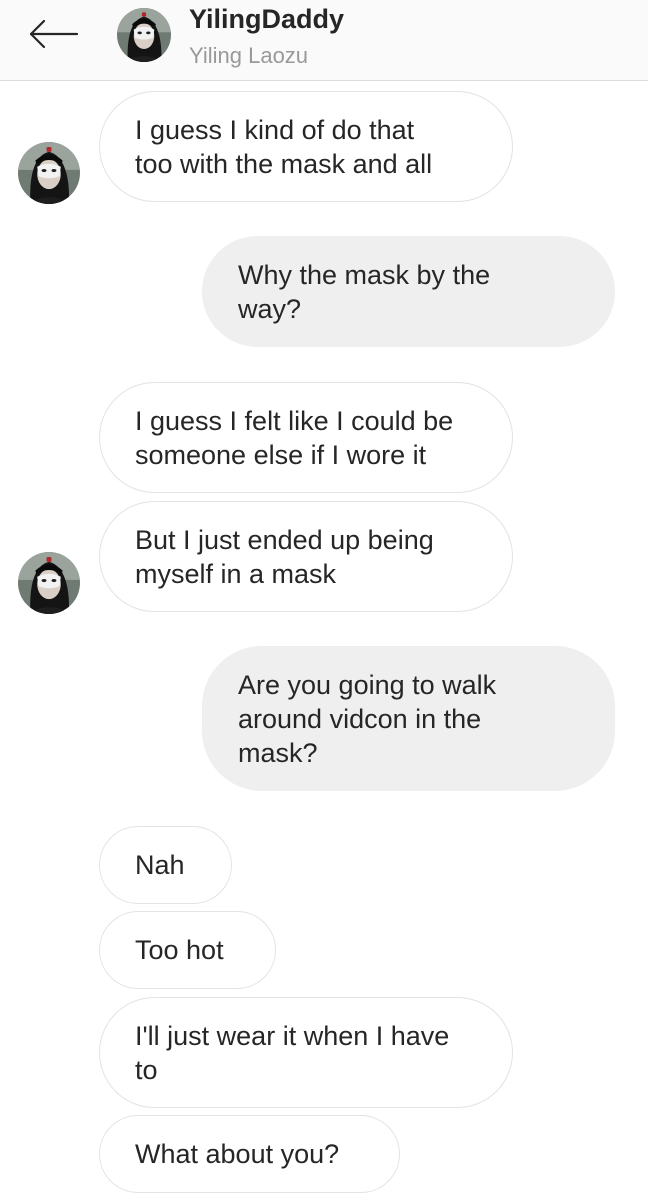 The image size is (648, 1200). Describe the element at coordinates (364, 274) in the screenshot. I see `message-text: Why the mask by the` at that location.